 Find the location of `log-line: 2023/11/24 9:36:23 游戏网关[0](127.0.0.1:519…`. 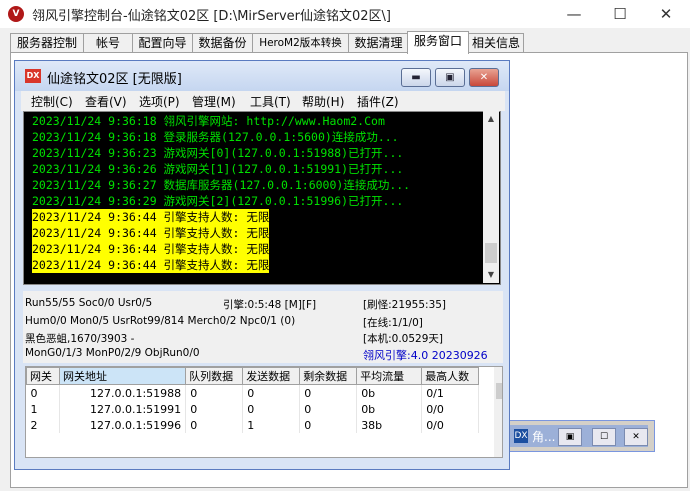

log-line: 2023/11/24 9:36:23 游戏网关[0](127.0.0.1:519… is located at coordinates (218, 153).